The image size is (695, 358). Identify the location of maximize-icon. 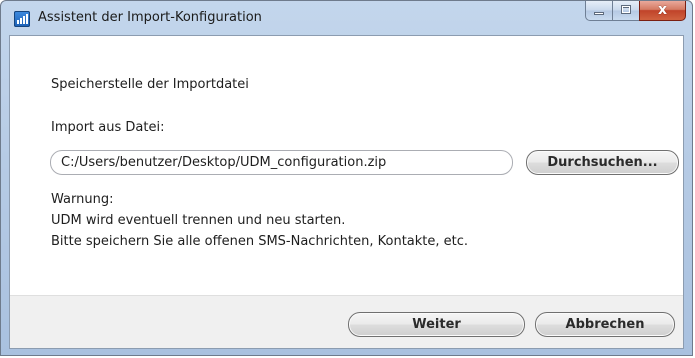
(626, 9).